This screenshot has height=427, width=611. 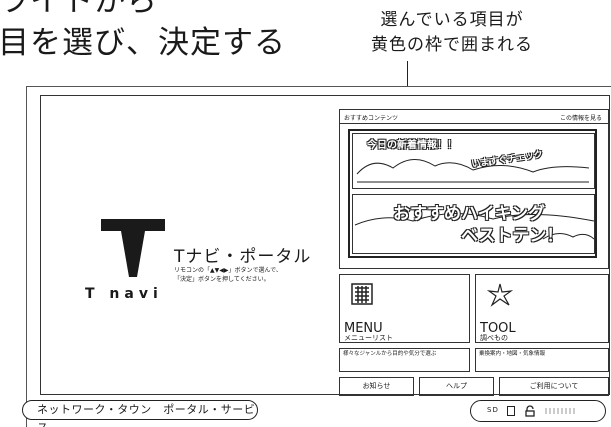 I want to click on help-button: ヘルプ, so click(x=456, y=386).